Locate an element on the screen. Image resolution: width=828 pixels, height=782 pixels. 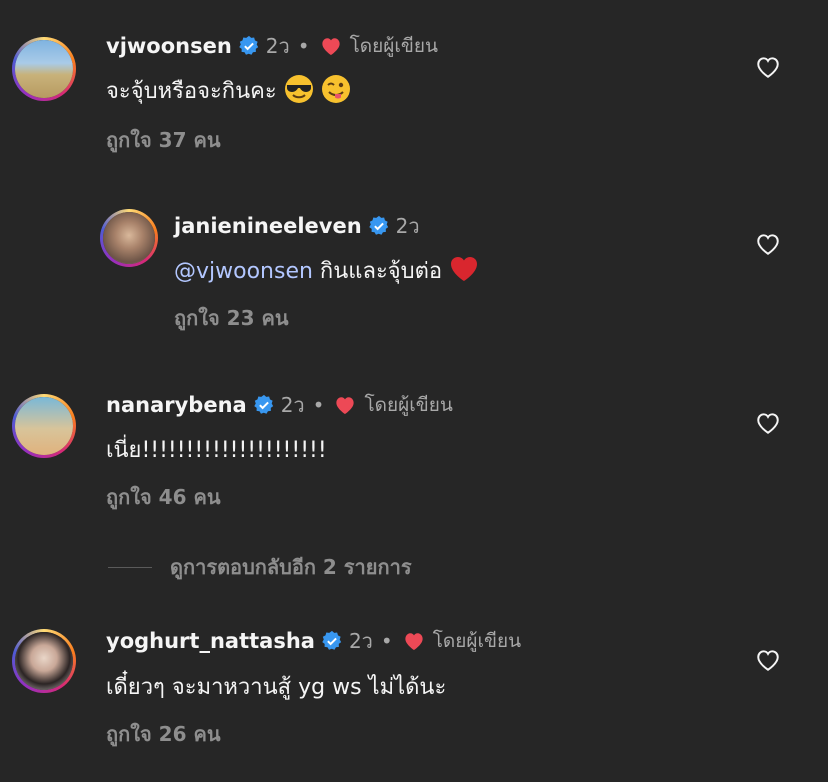
likes-count: ถูกใจ 37 คน is located at coordinates (163, 140).